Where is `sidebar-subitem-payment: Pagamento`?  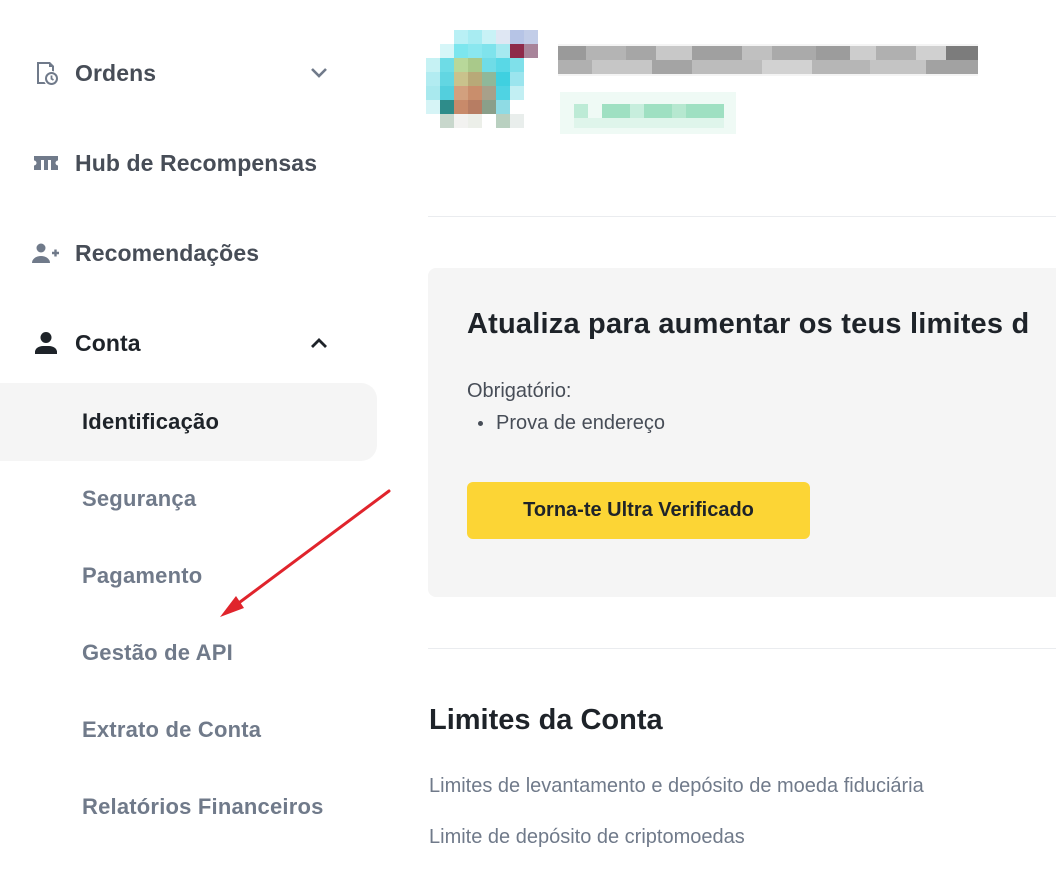
sidebar-subitem-payment: Pagamento is located at coordinates (188, 576).